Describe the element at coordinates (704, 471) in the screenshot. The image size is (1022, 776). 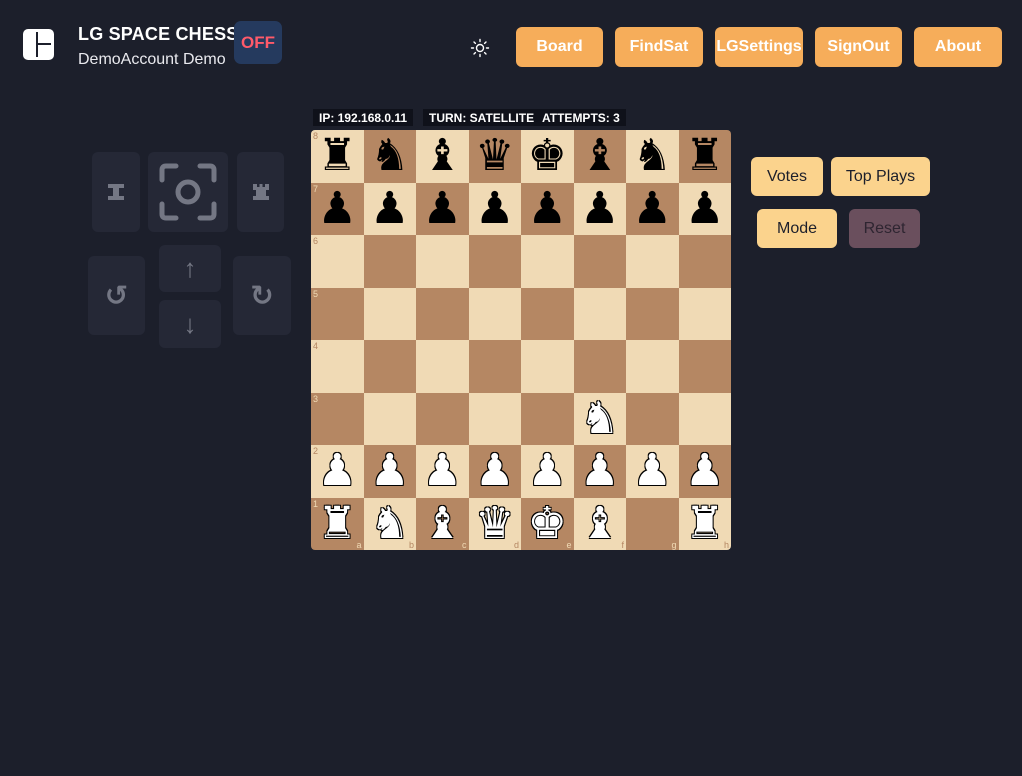
I see `square-h2: ♟` at that location.